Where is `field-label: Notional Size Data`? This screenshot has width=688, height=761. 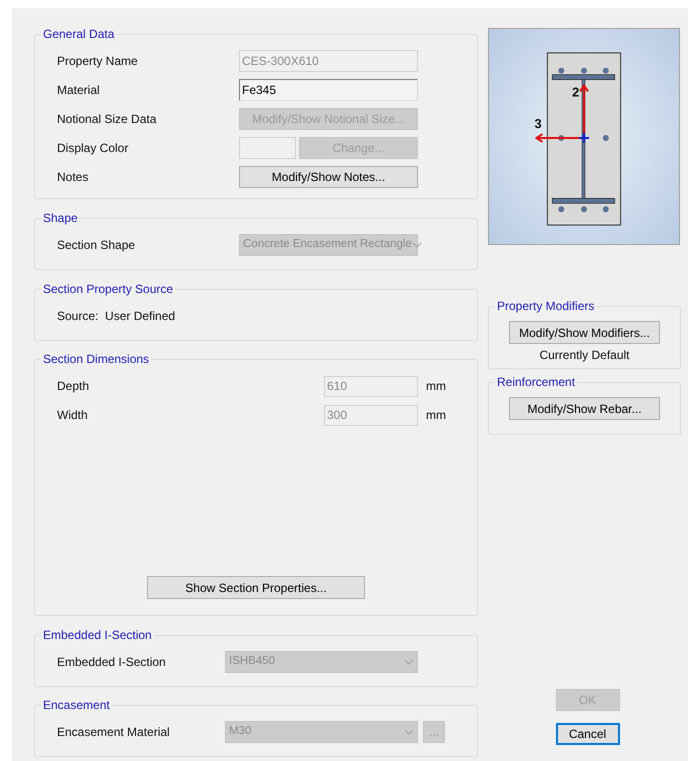
field-label: Notional Size Data is located at coordinates (107, 119).